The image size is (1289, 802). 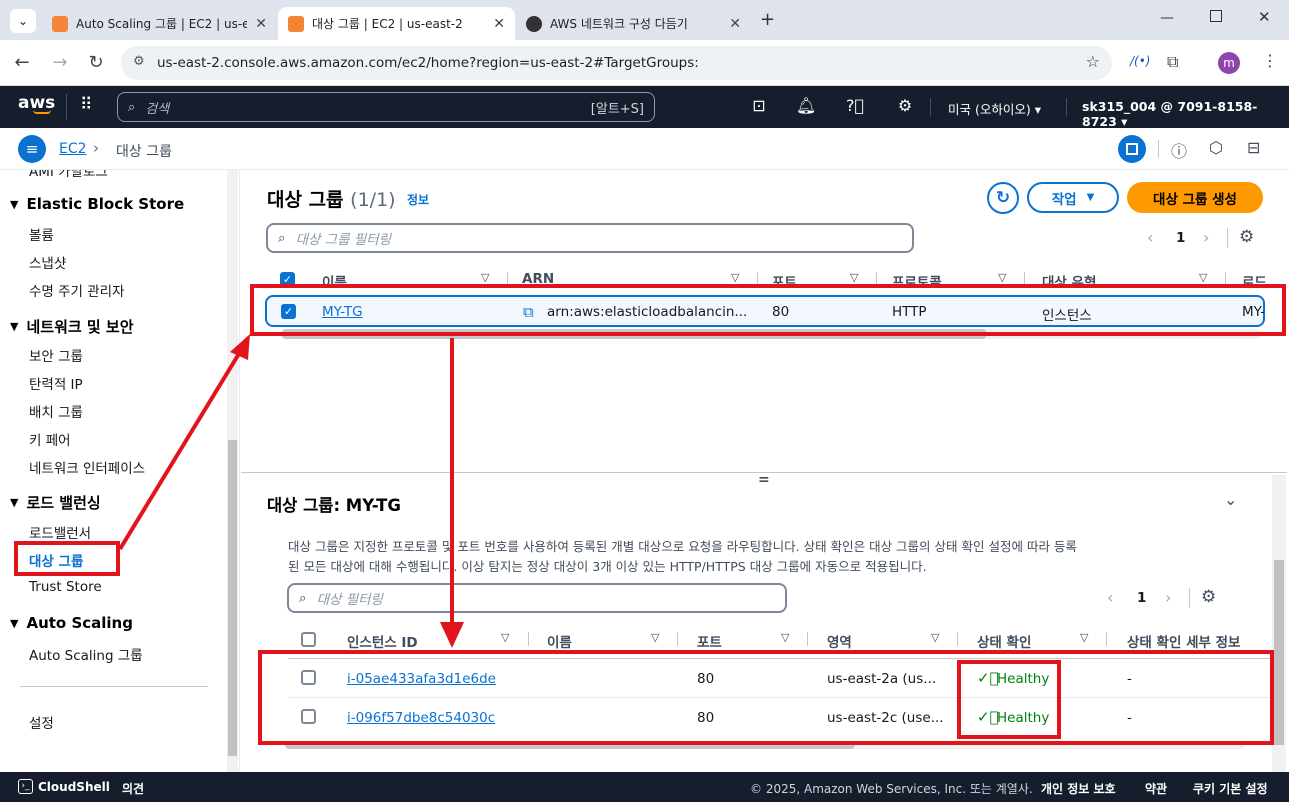 I want to click on cloudshell-link: CloudShell, so click(x=74, y=787).